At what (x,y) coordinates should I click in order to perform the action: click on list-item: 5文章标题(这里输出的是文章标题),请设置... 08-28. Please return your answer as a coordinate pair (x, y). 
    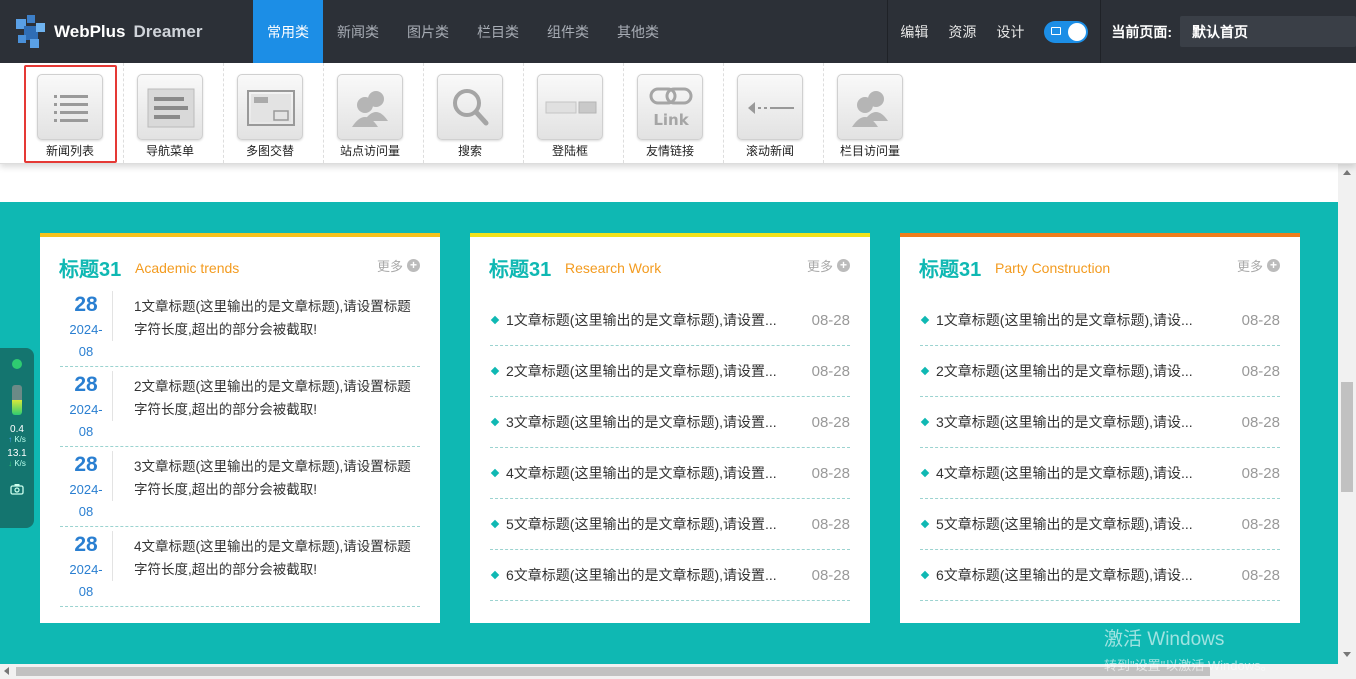
    Looking at the image, I should click on (670, 524).